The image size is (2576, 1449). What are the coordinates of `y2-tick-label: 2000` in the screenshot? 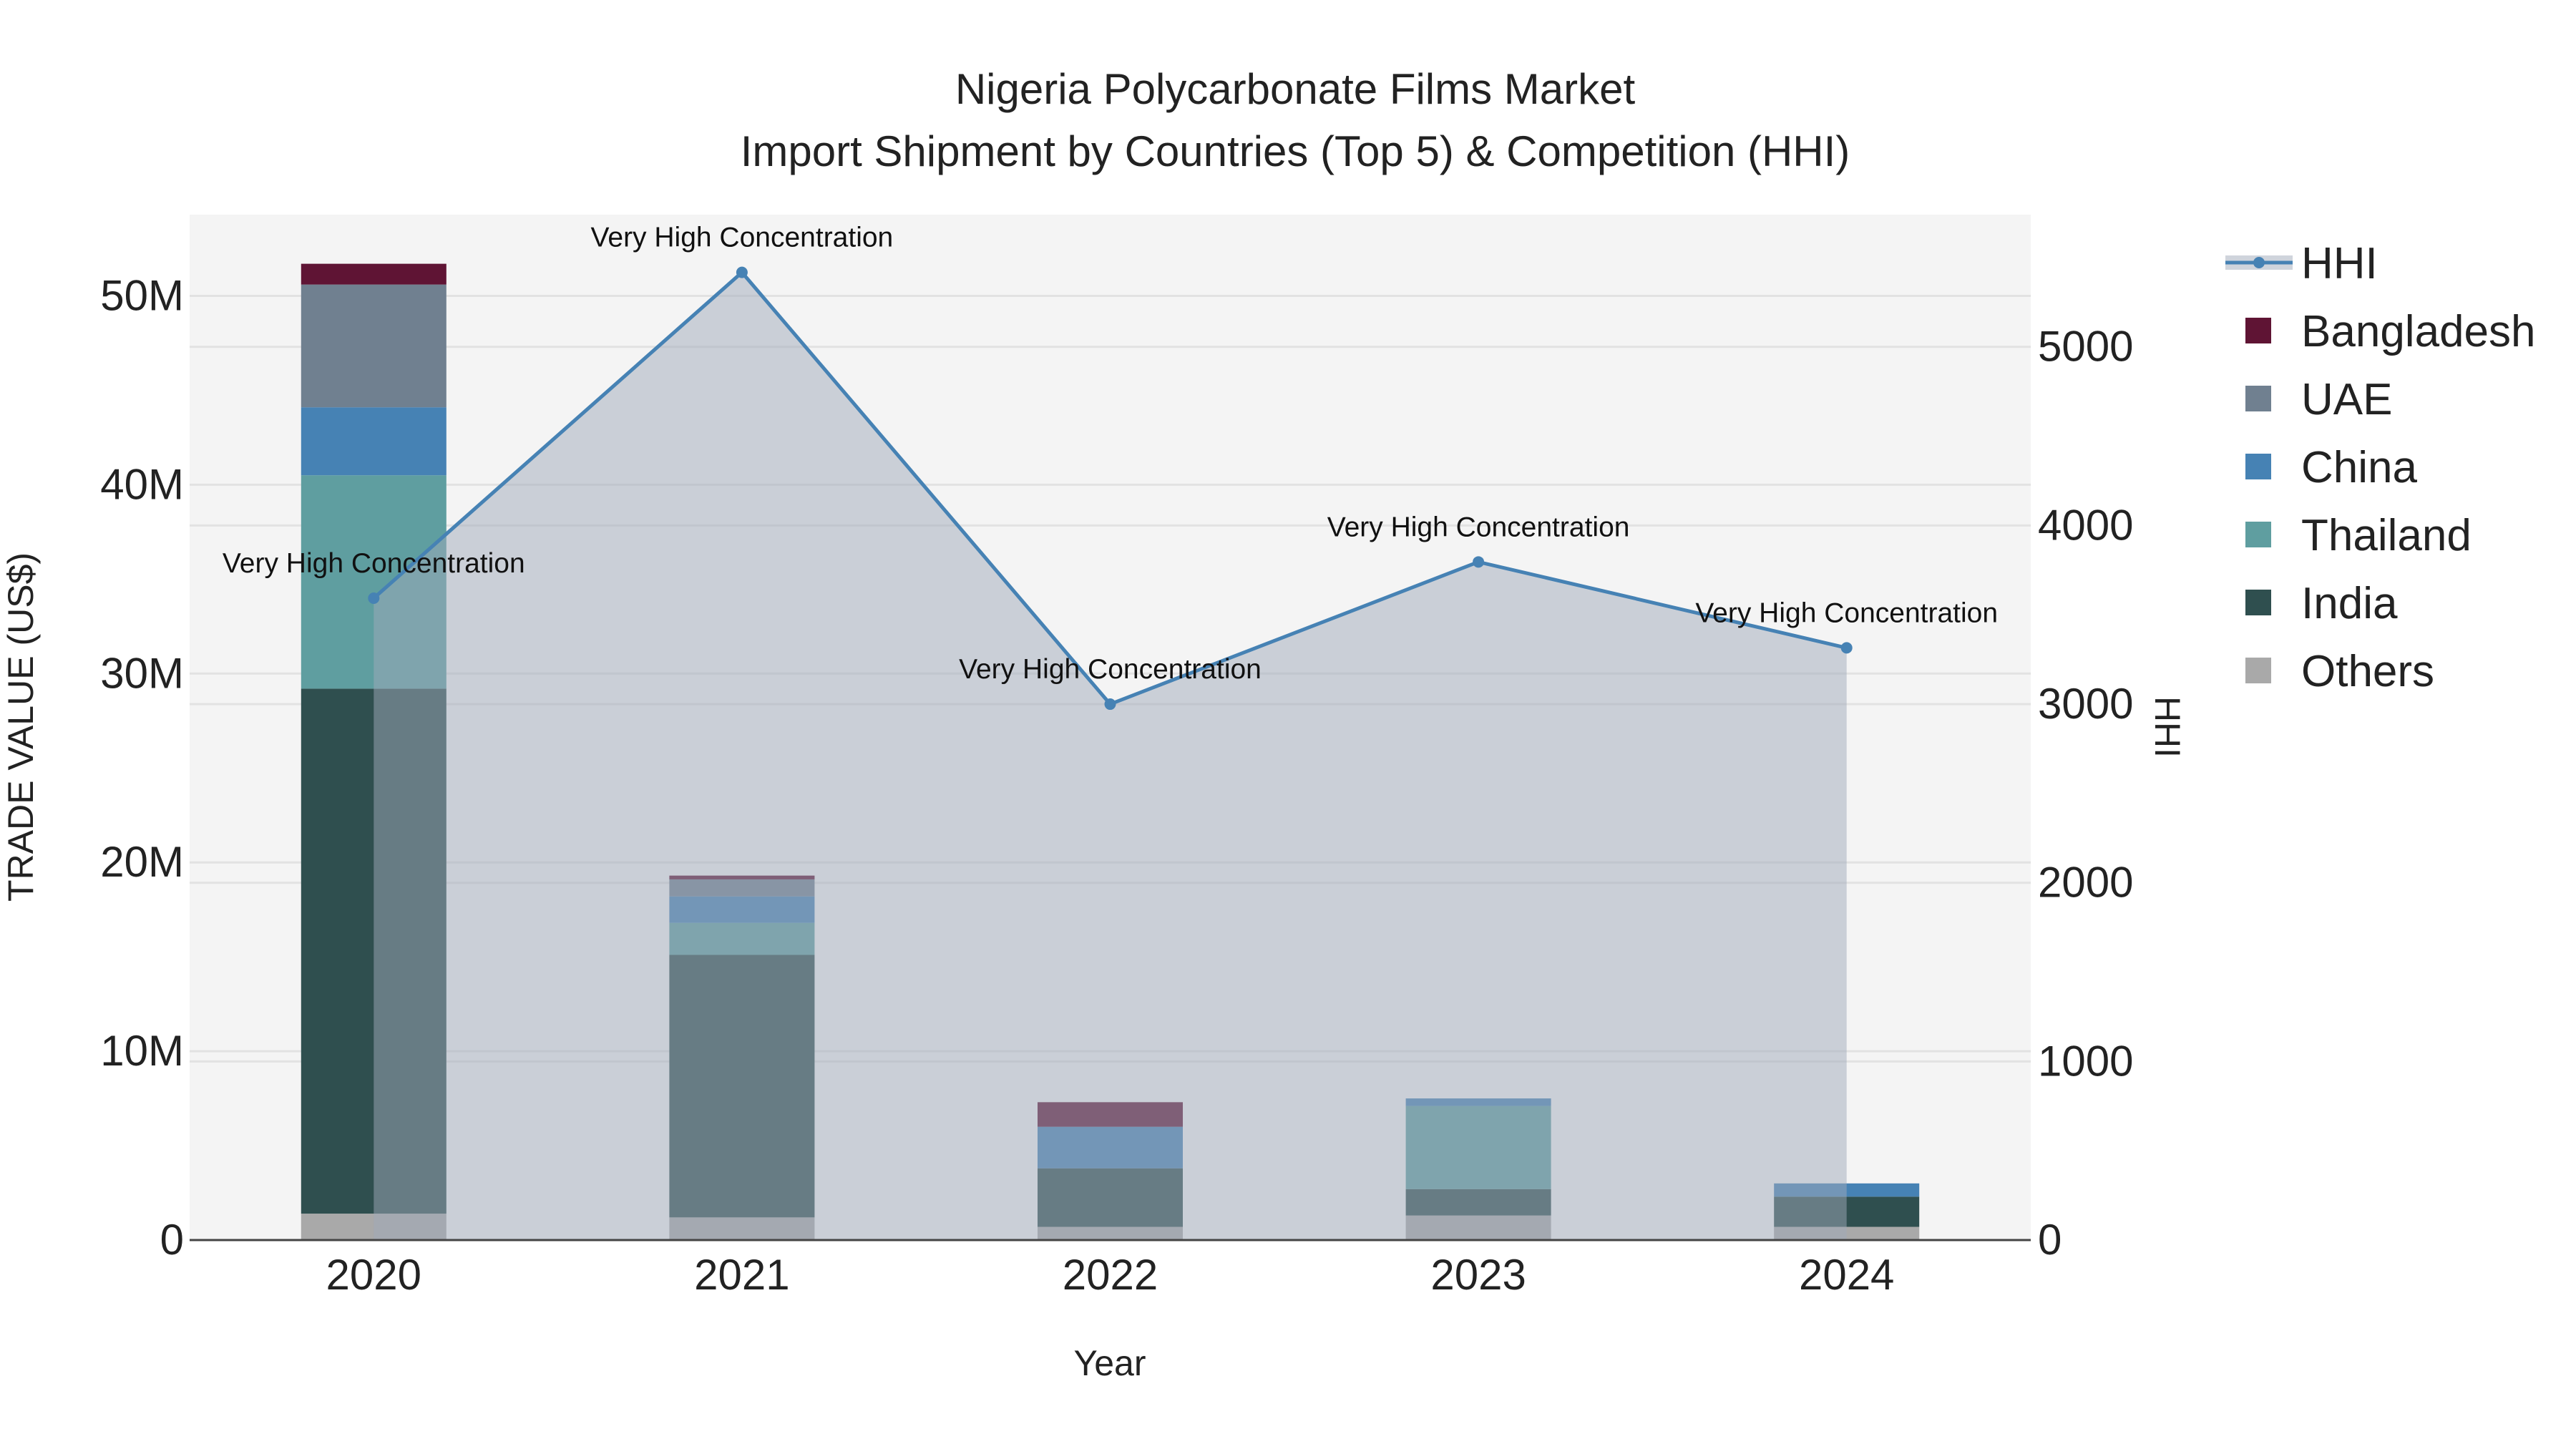 It's located at (2085, 883).